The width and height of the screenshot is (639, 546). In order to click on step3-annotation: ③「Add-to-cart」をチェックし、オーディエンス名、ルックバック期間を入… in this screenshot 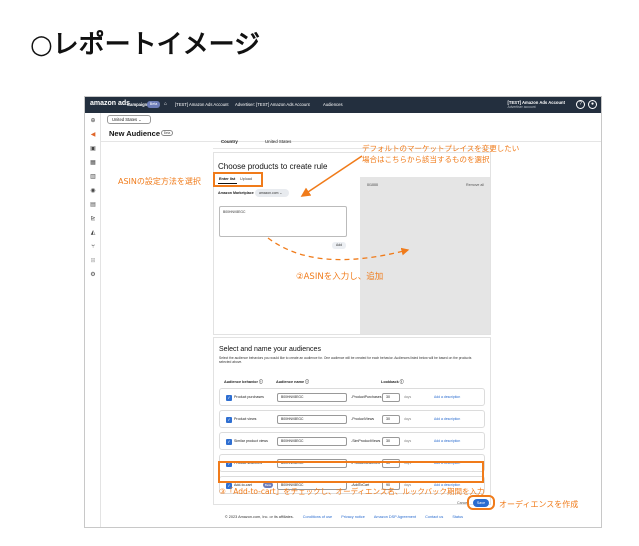, I will do `click(352, 491)`.